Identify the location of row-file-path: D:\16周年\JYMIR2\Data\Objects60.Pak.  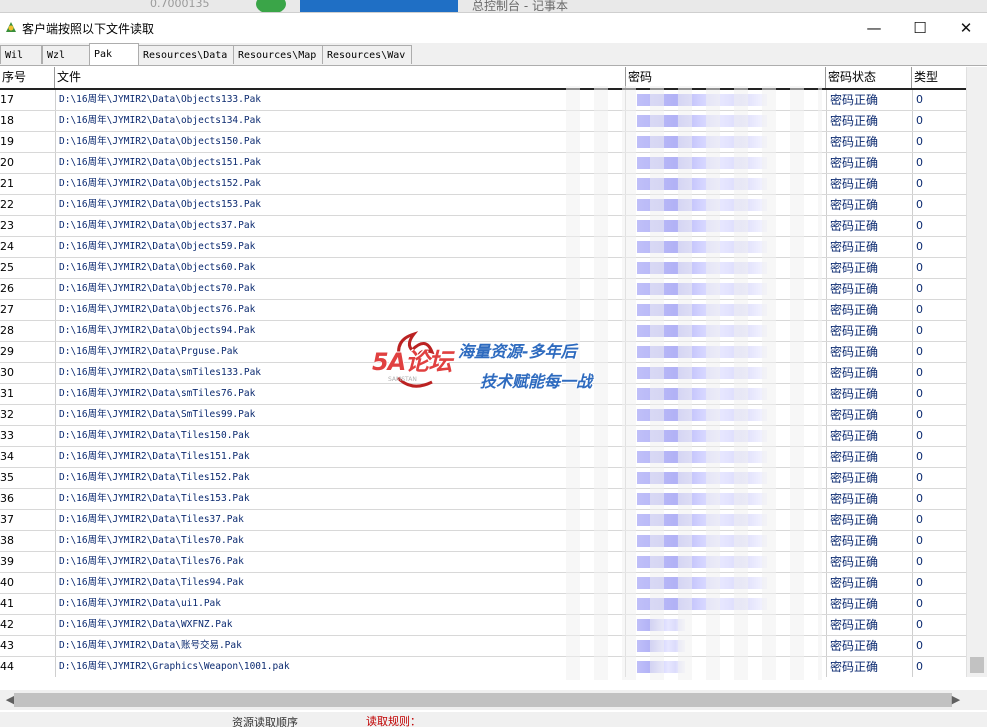
(340, 268).